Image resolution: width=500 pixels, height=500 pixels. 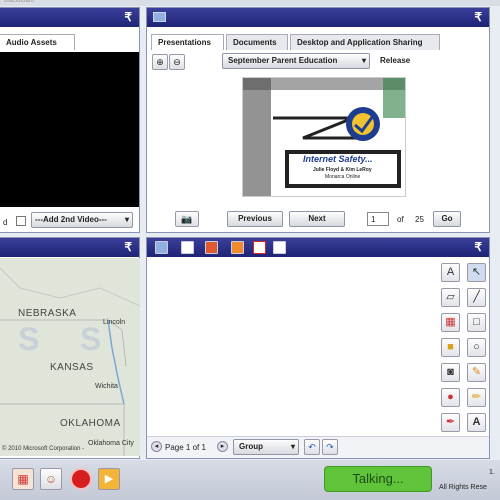 I want to click on chevron-left-icon: ◂, so click(x=156, y=446).